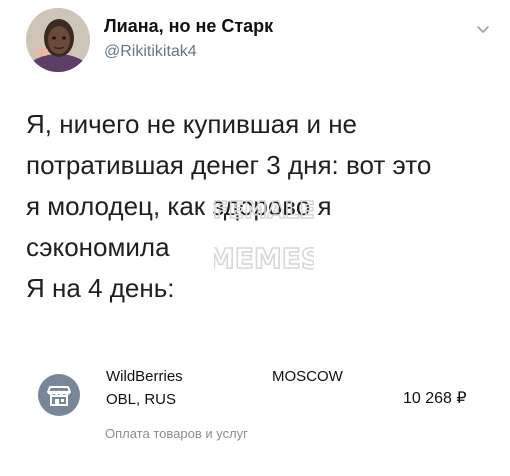 Image resolution: width=510 pixels, height=476 pixels. I want to click on merchant-city: MOSCOW, so click(307, 376).